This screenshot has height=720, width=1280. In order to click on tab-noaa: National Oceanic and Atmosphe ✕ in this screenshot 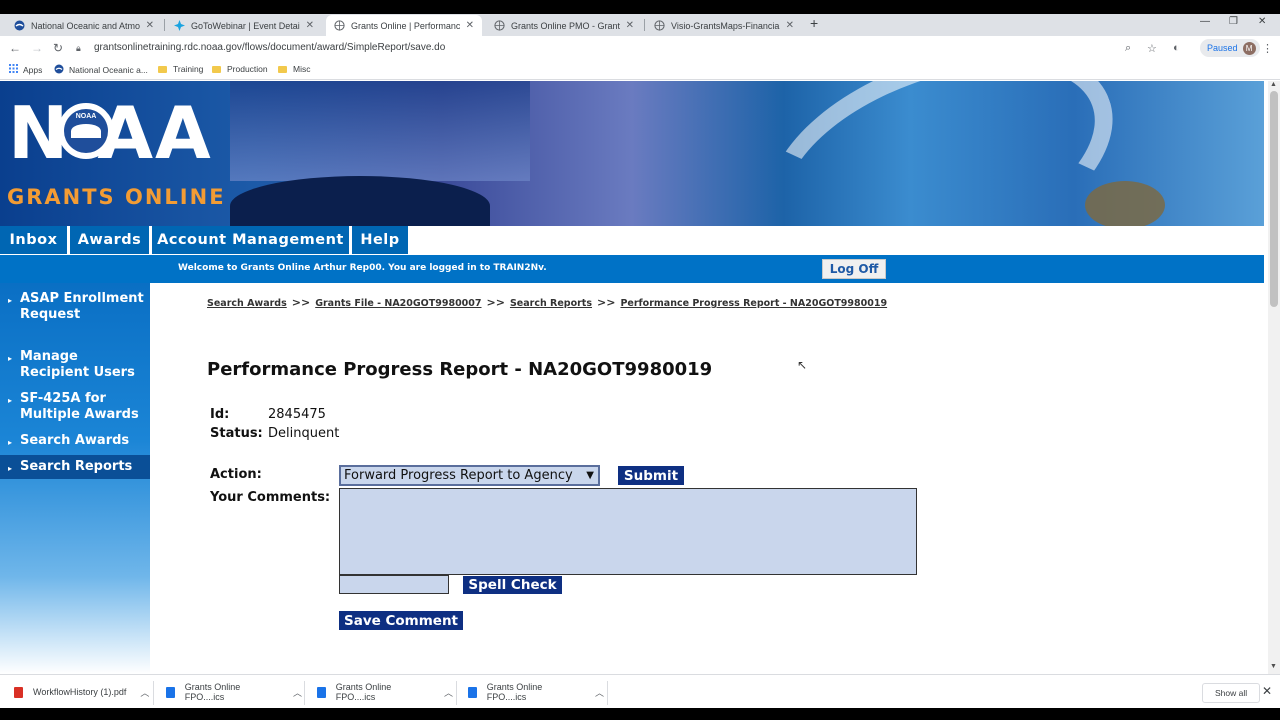, I will do `click(84, 25)`.